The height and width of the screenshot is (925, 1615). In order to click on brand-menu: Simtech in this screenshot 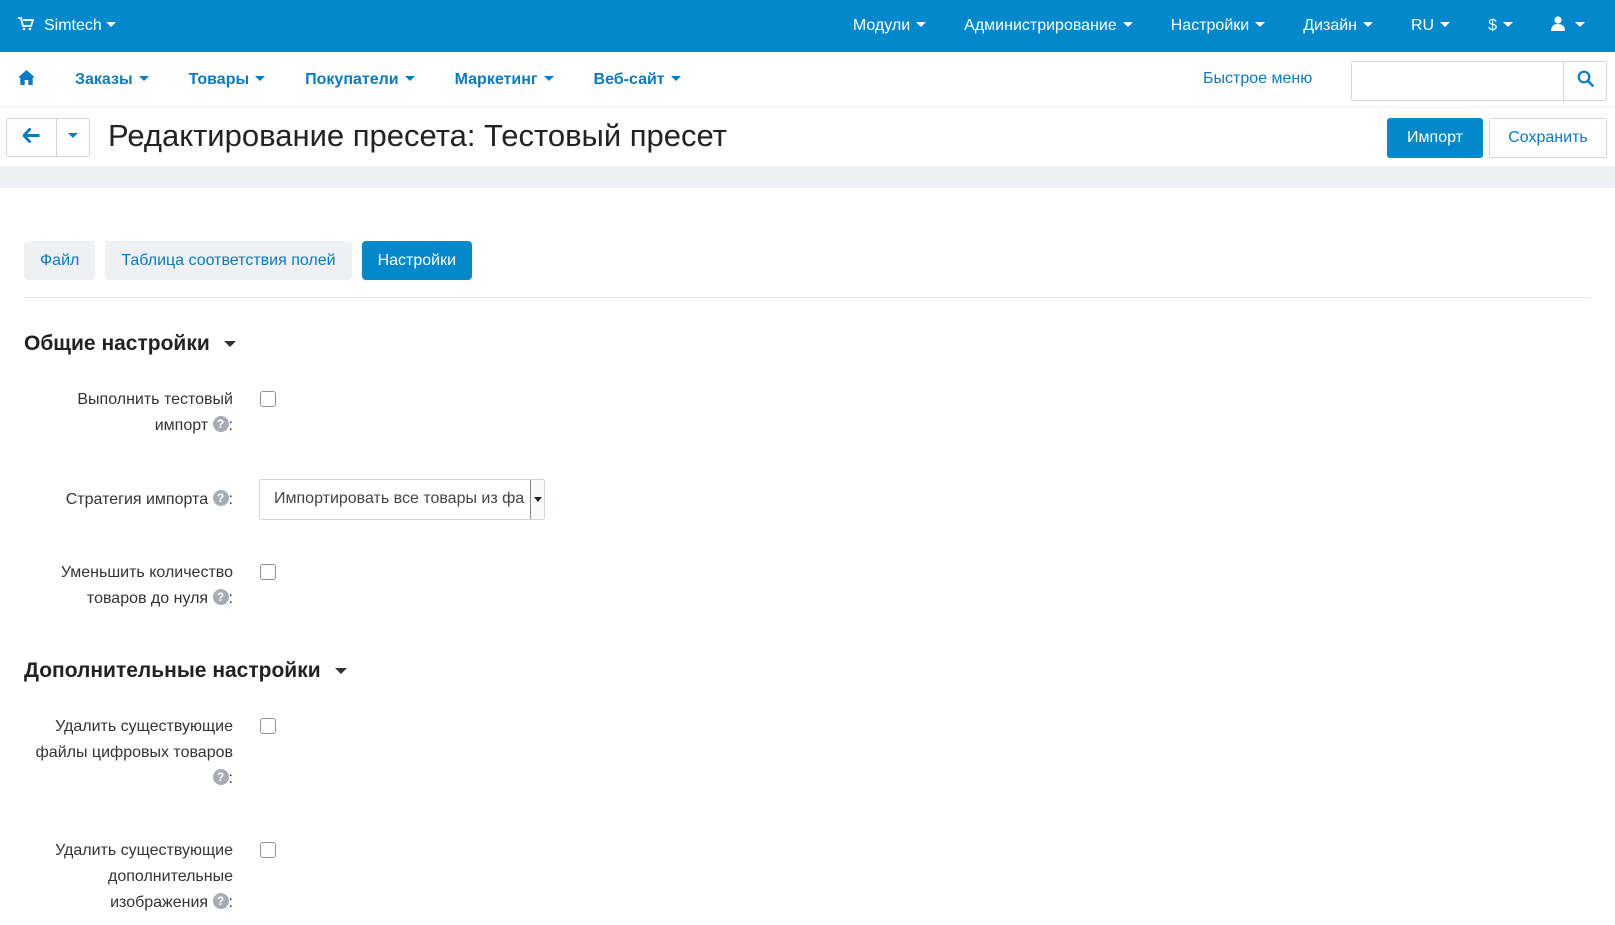, I will do `click(67, 26)`.